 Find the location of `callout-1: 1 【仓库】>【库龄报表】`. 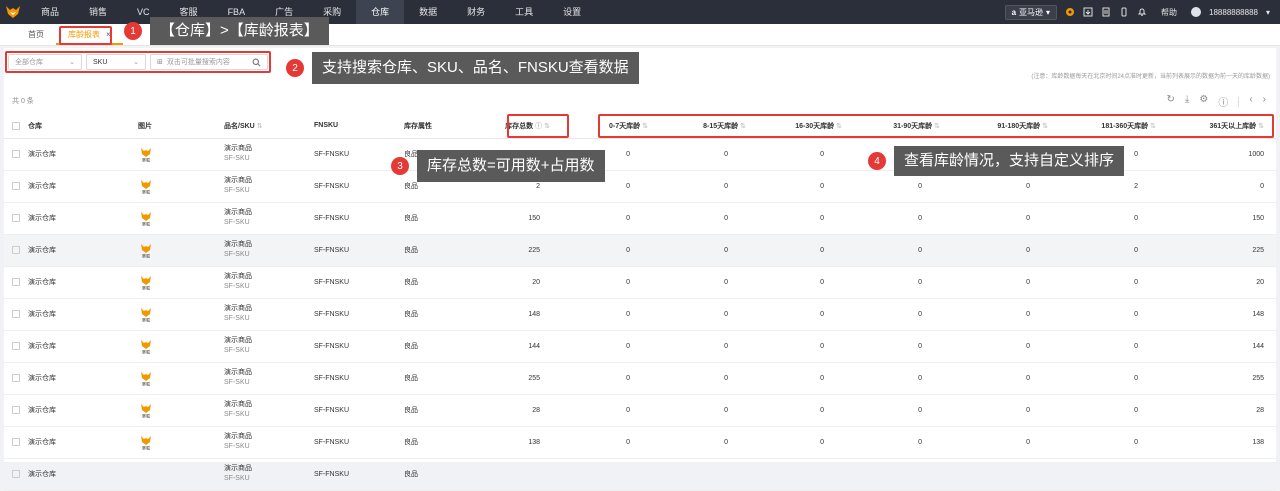

callout-1: 1 【仓库】>【库龄报表】 is located at coordinates (226, 31).